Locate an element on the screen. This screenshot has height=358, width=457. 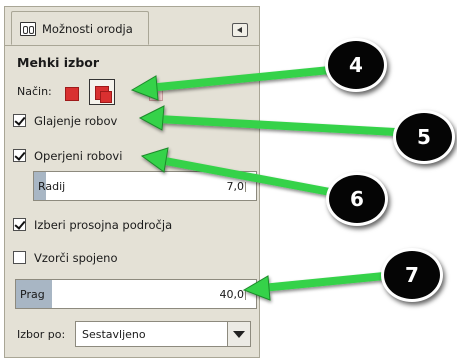
callout-4: 4 is located at coordinates (356, 65).